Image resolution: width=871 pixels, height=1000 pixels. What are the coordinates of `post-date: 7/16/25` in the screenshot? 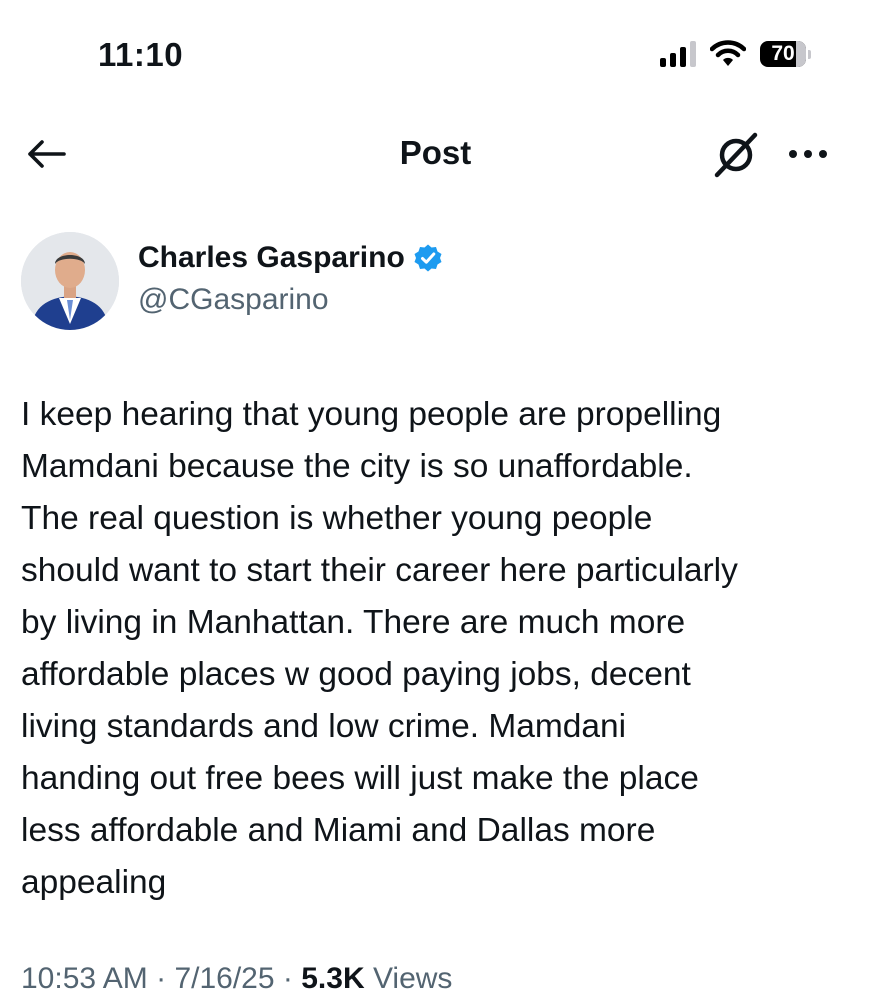 It's located at (224, 978).